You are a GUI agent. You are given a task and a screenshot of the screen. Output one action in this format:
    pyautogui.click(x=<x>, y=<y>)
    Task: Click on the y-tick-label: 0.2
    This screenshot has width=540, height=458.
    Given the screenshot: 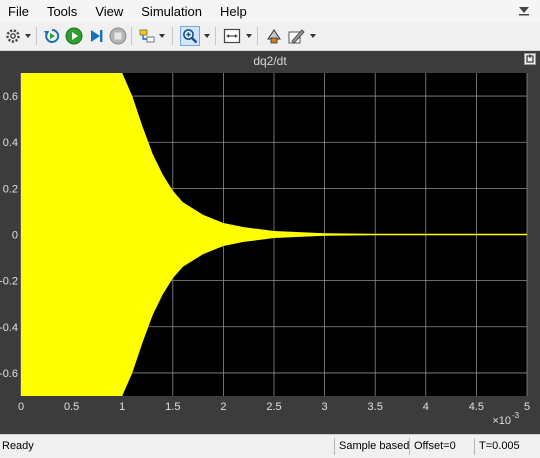 What is the action you would take?
    pyautogui.click(x=10, y=189)
    